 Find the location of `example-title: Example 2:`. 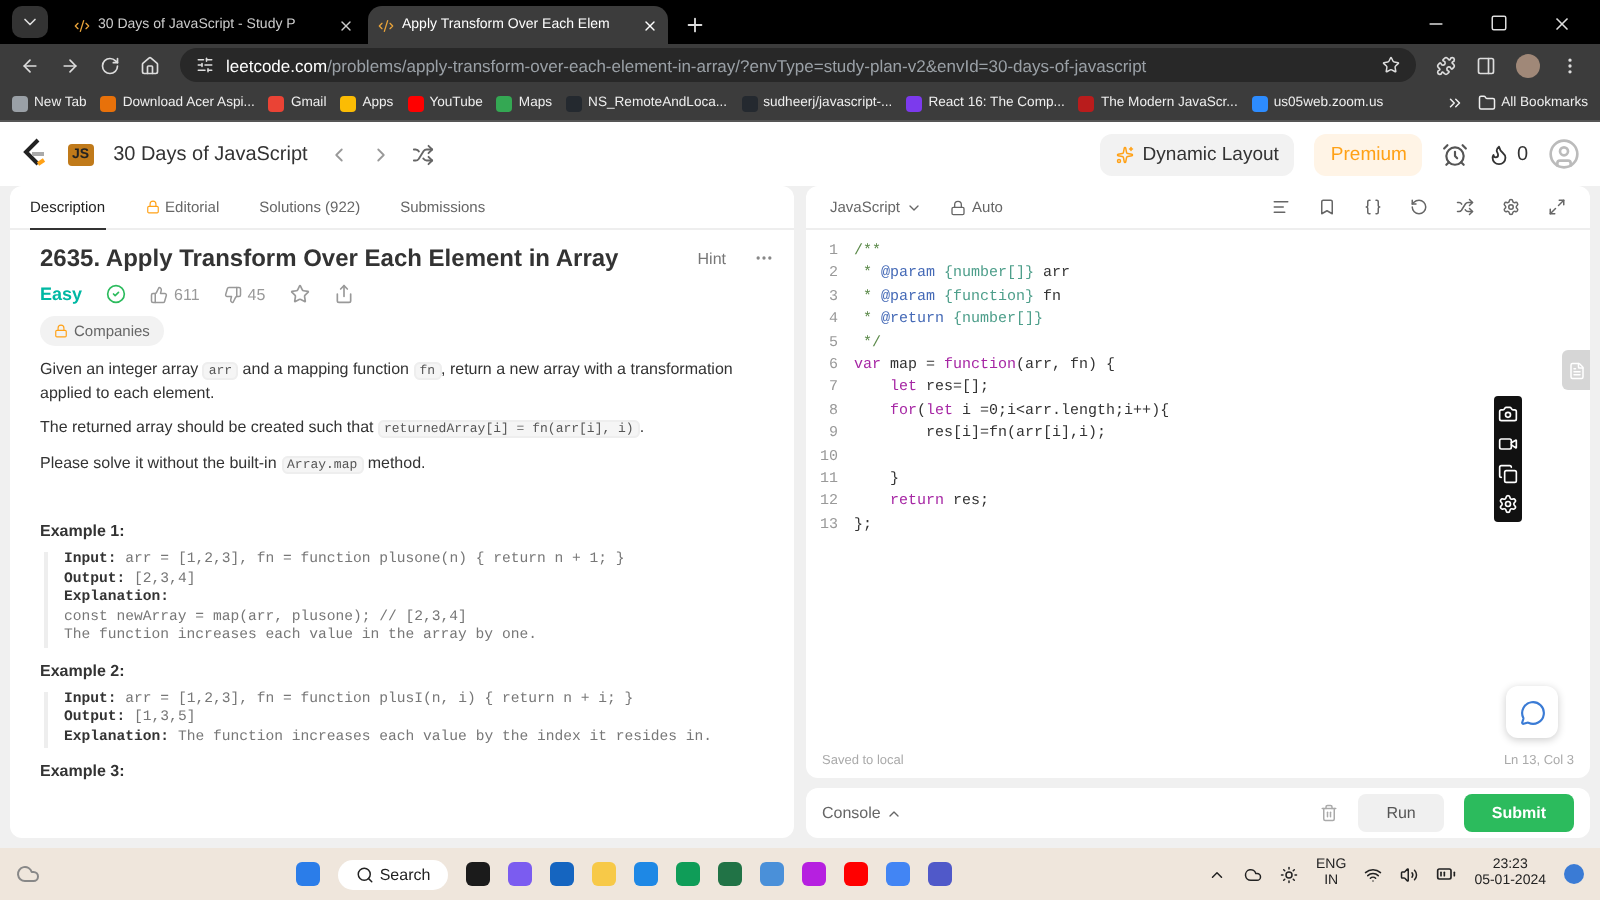

example-title: Example 2: is located at coordinates (83, 670).